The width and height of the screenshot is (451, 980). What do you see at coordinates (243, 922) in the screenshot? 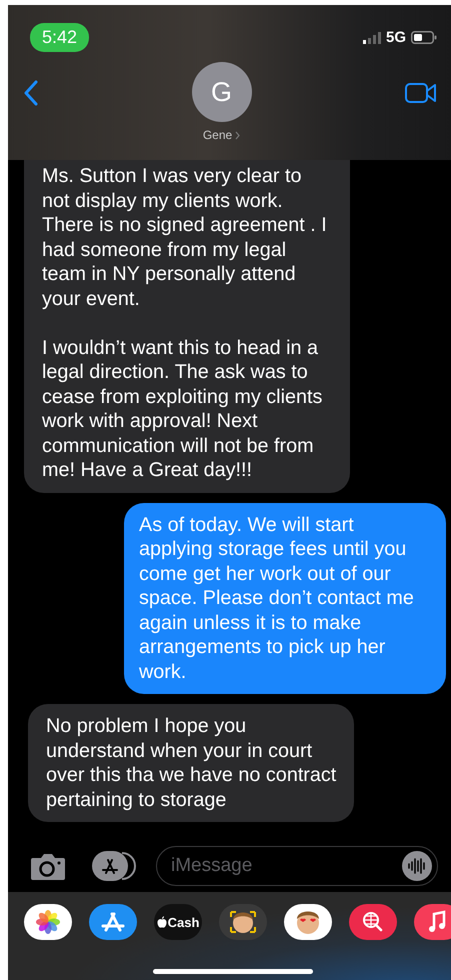
I see `cartoon-avatar-app-icon` at bounding box center [243, 922].